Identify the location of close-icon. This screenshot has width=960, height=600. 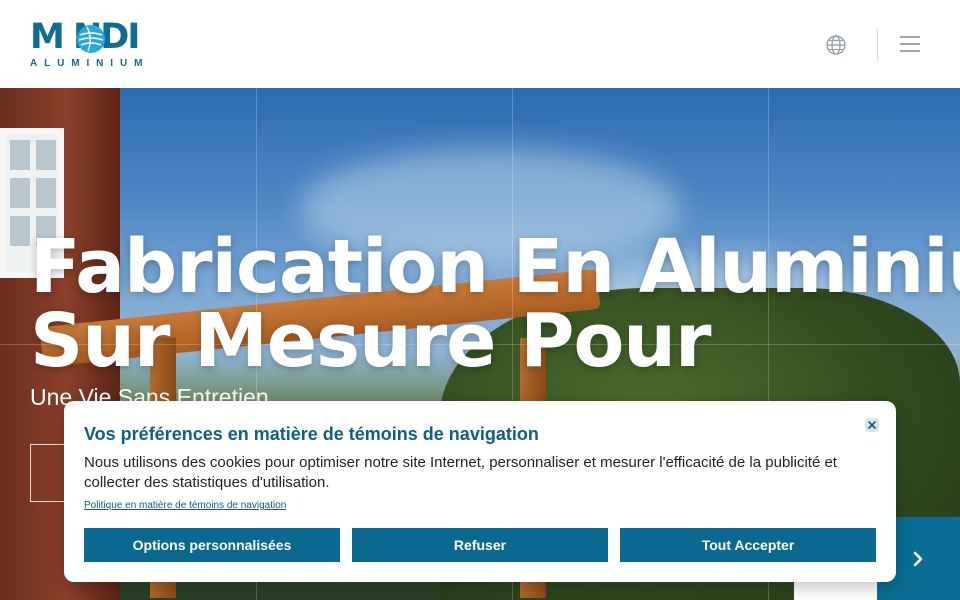
(872, 425).